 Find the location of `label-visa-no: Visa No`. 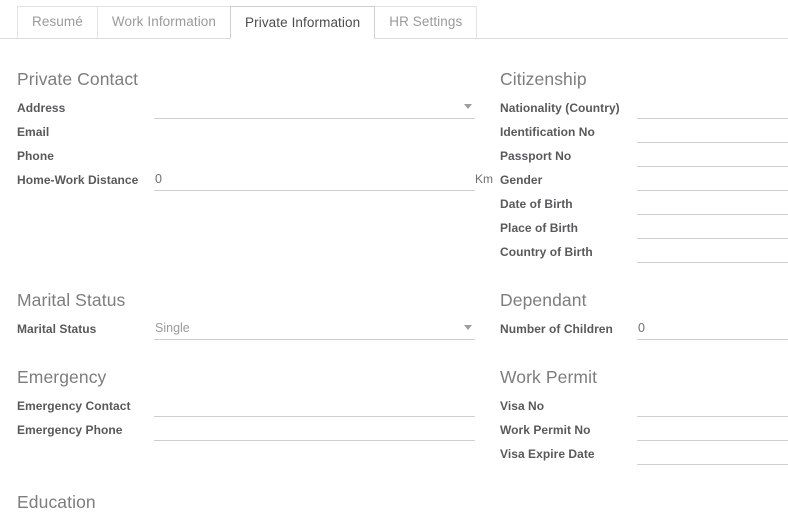

label-visa-no: Visa No is located at coordinates (522, 406).